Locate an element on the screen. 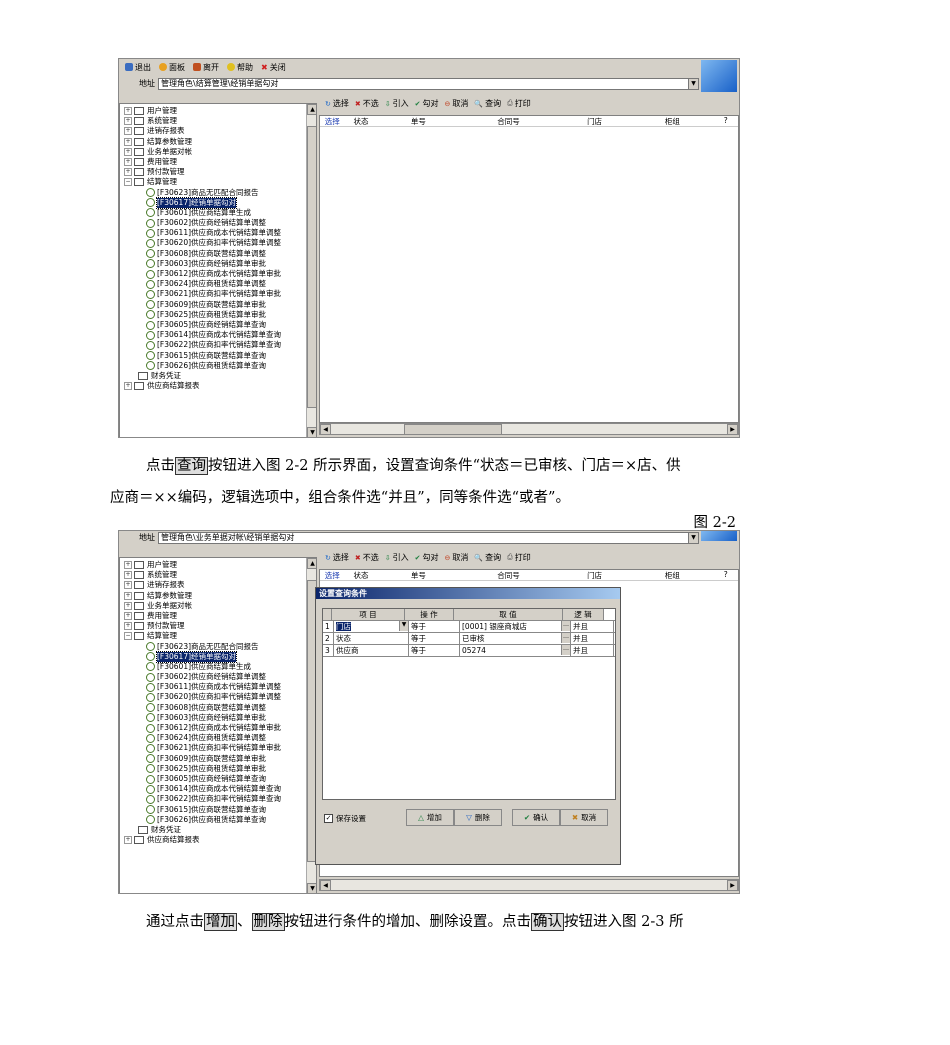 This screenshot has width=950, height=1045. tree-node: [F30611]供应商成本代销结算单调整 is located at coordinates (202, 687).